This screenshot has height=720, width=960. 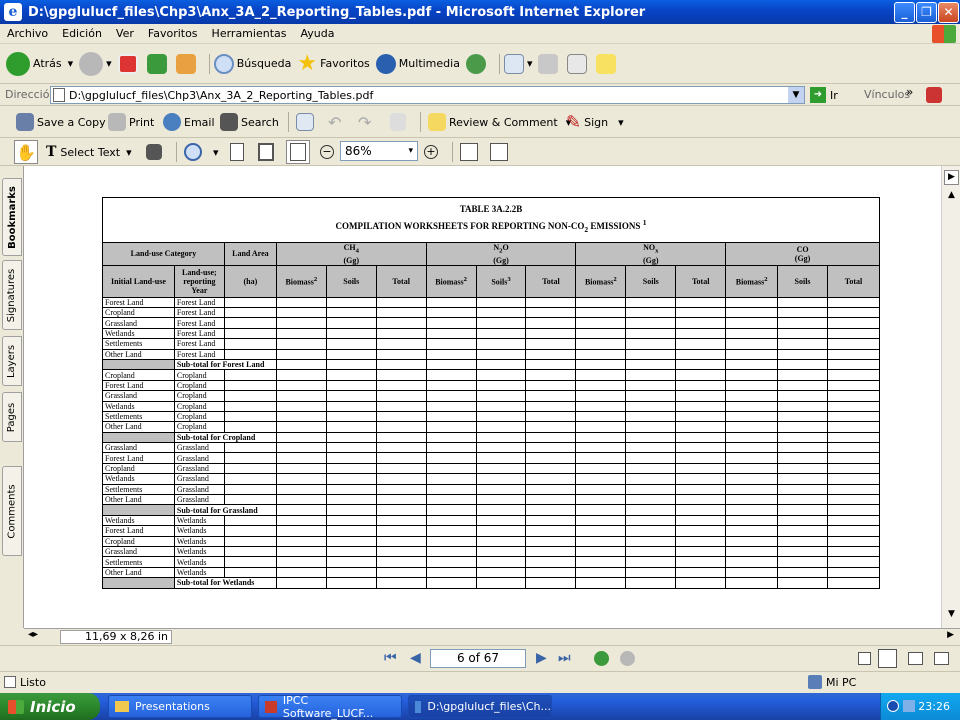 What do you see at coordinates (364, 122) in the screenshot?
I see `redo-button: ↷` at bounding box center [364, 122].